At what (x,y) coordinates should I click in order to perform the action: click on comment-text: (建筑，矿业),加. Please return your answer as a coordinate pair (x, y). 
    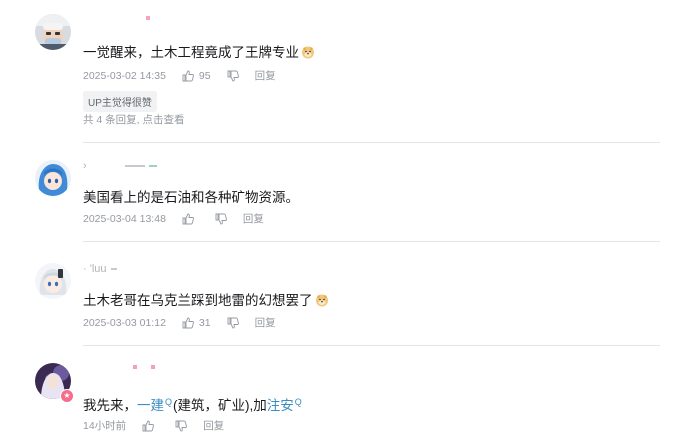
    Looking at the image, I should click on (220, 405).